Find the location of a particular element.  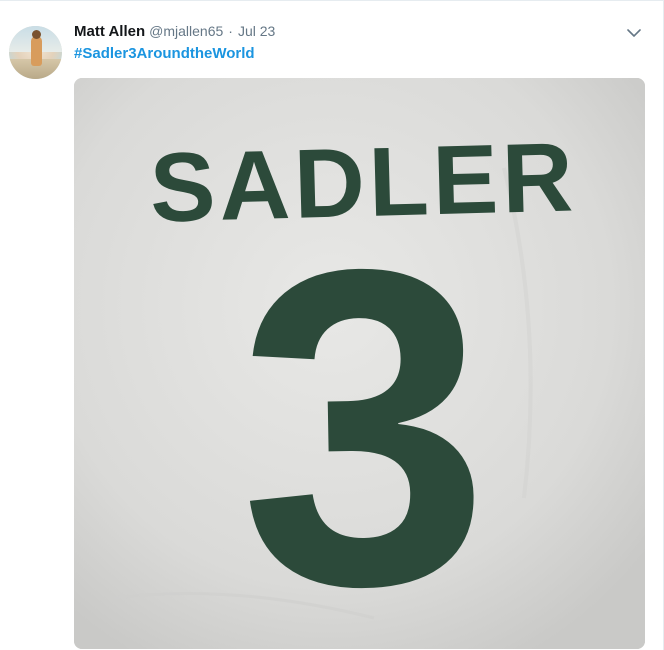

avatar-figure-head is located at coordinates (36, 34).